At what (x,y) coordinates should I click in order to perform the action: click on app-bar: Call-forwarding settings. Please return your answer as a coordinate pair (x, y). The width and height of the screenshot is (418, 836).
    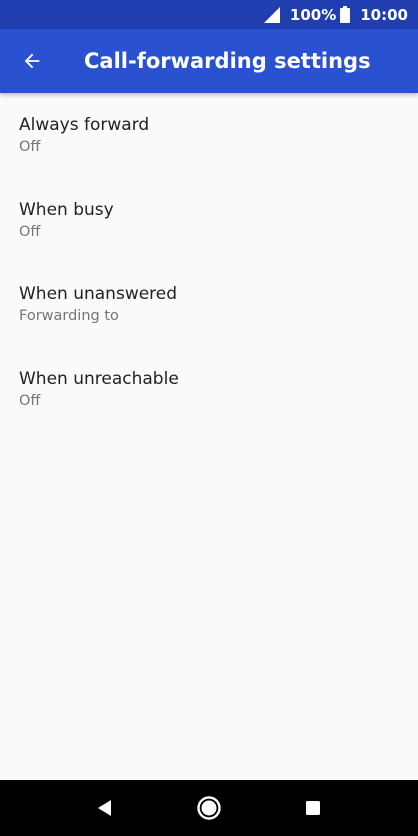
    Looking at the image, I should click on (209, 61).